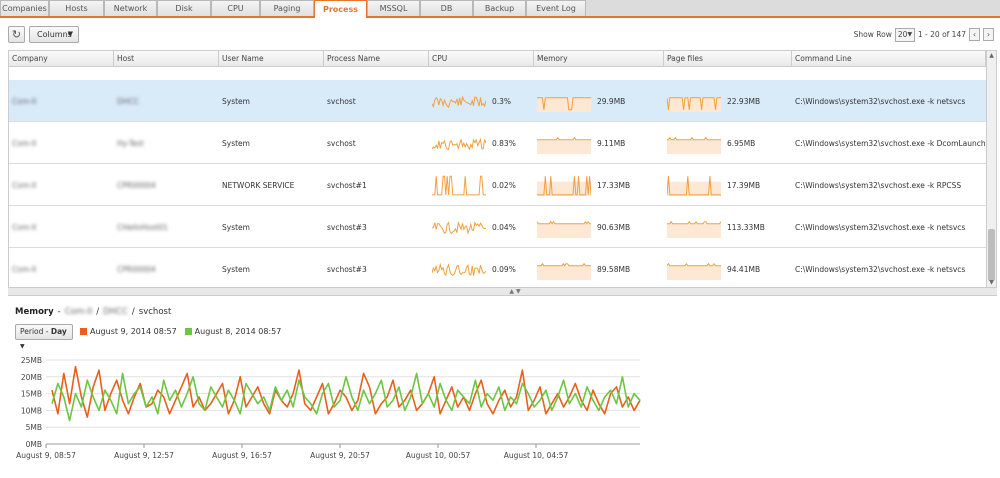  Describe the element at coordinates (271, 227) in the screenshot. I see `user-value-cell: System` at that location.